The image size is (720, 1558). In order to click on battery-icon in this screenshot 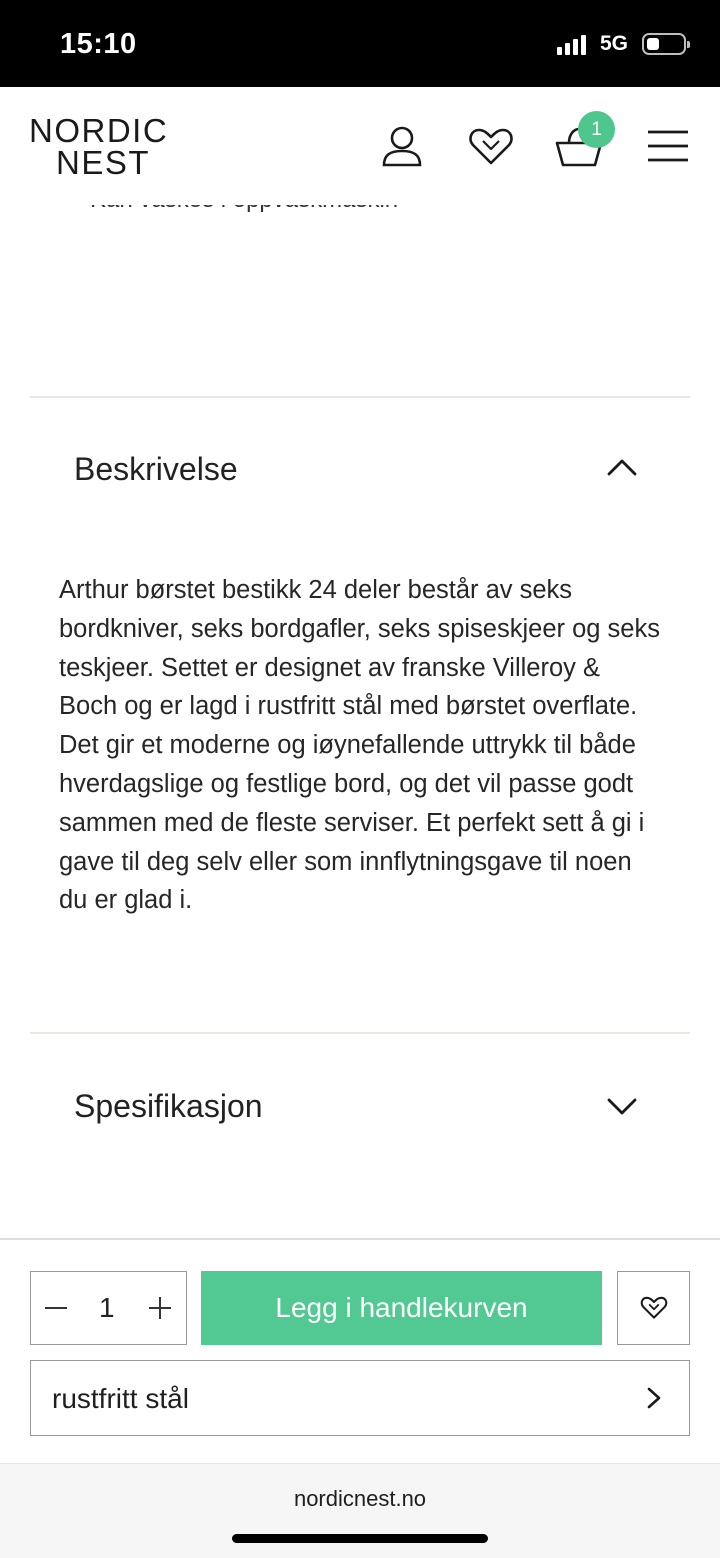, I will do `click(666, 44)`.